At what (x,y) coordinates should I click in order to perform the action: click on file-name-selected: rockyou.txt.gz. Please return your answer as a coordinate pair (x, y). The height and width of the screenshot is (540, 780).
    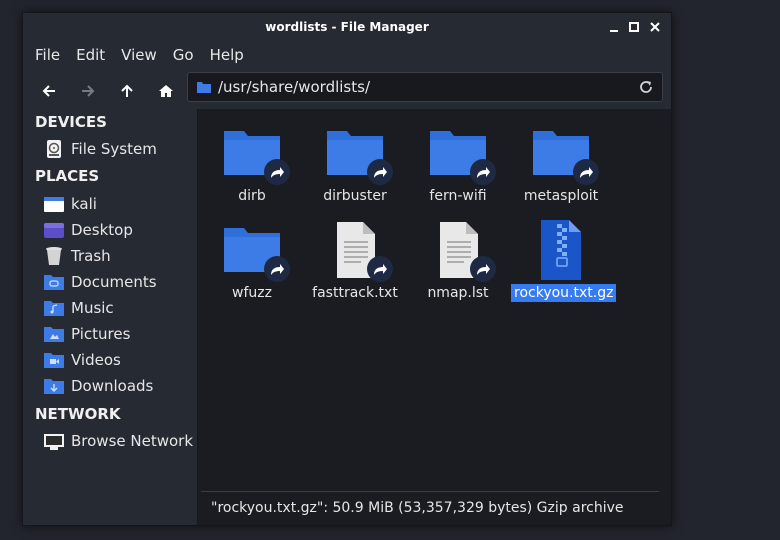
    Looking at the image, I should click on (564, 293).